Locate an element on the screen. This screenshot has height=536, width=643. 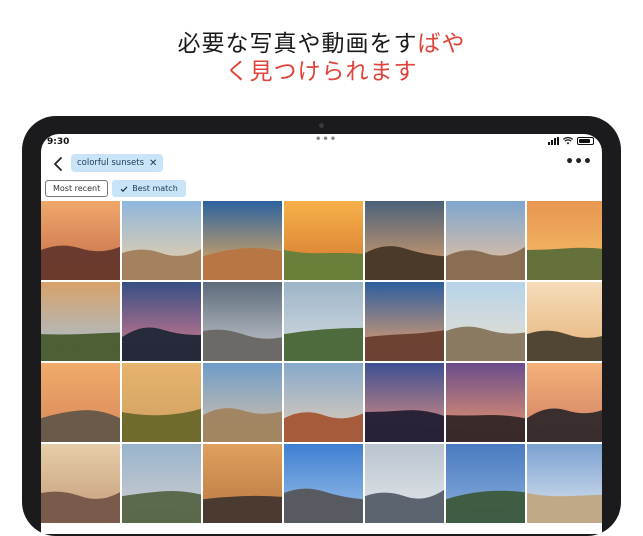
photo-thumbnail-mountain-village-house is located at coordinates (323, 321).